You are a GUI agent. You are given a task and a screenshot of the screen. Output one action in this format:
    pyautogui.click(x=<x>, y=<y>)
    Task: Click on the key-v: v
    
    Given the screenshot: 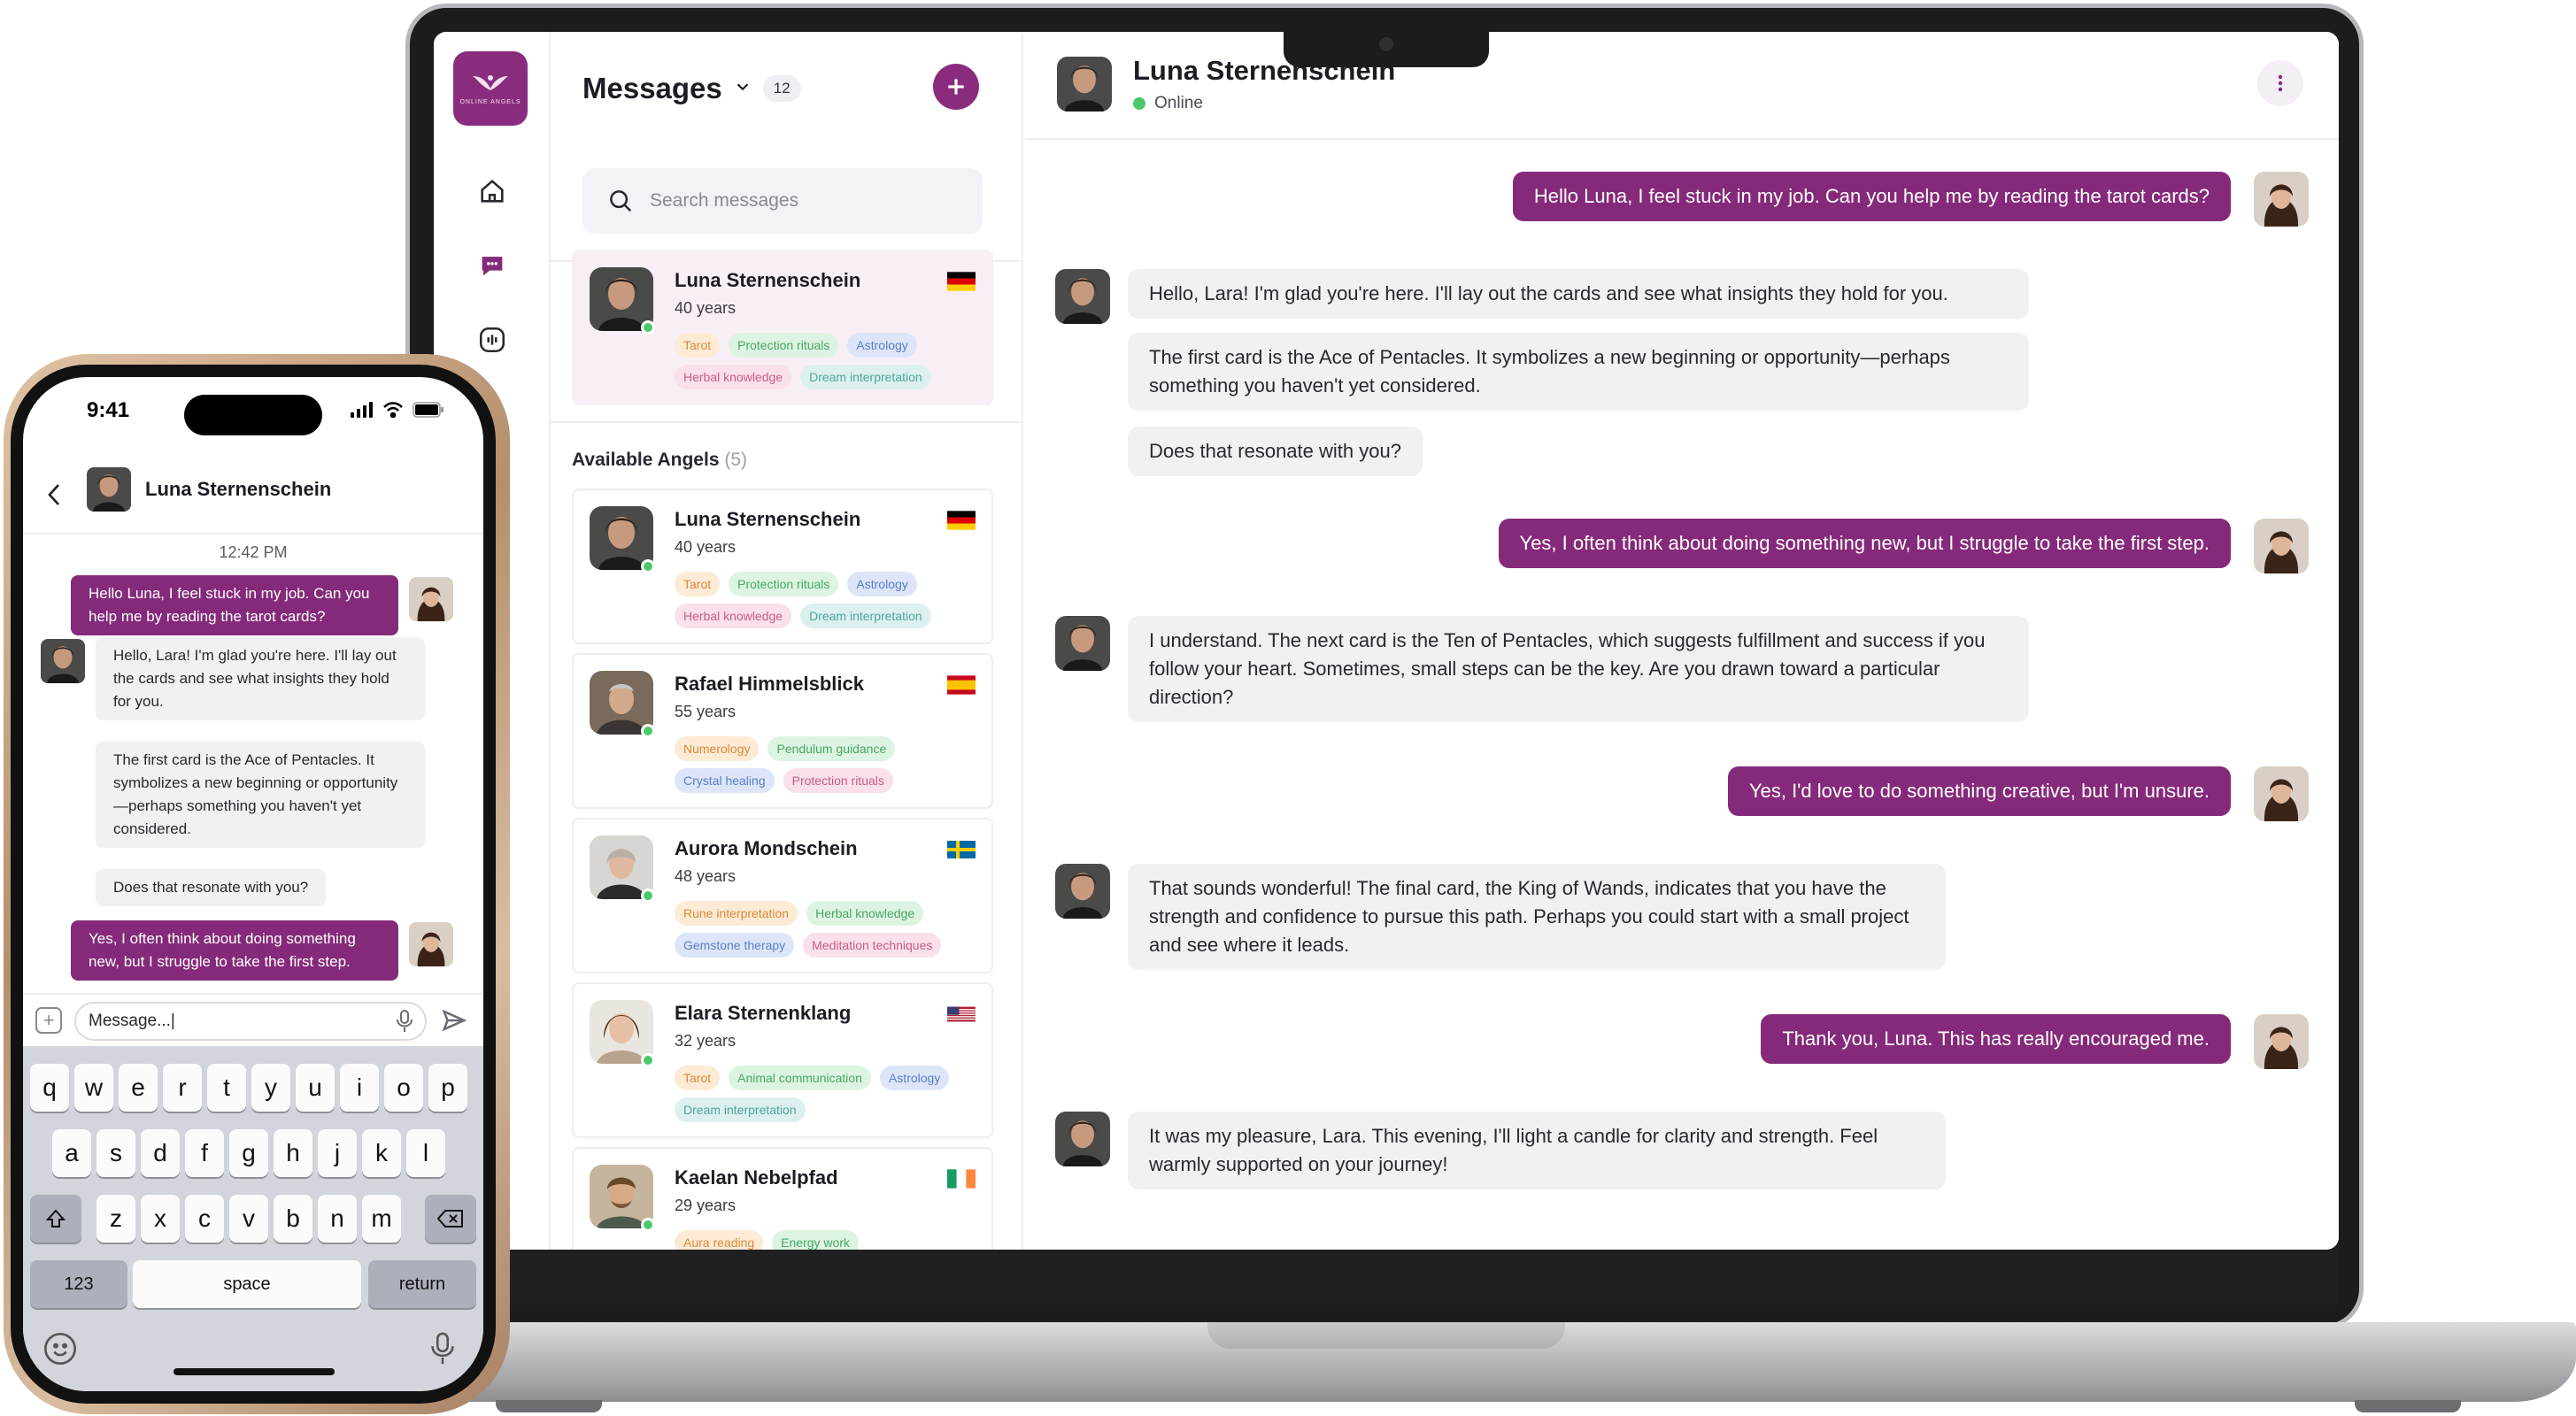 What is the action you would take?
    pyautogui.click(x=248, y=1219)
    